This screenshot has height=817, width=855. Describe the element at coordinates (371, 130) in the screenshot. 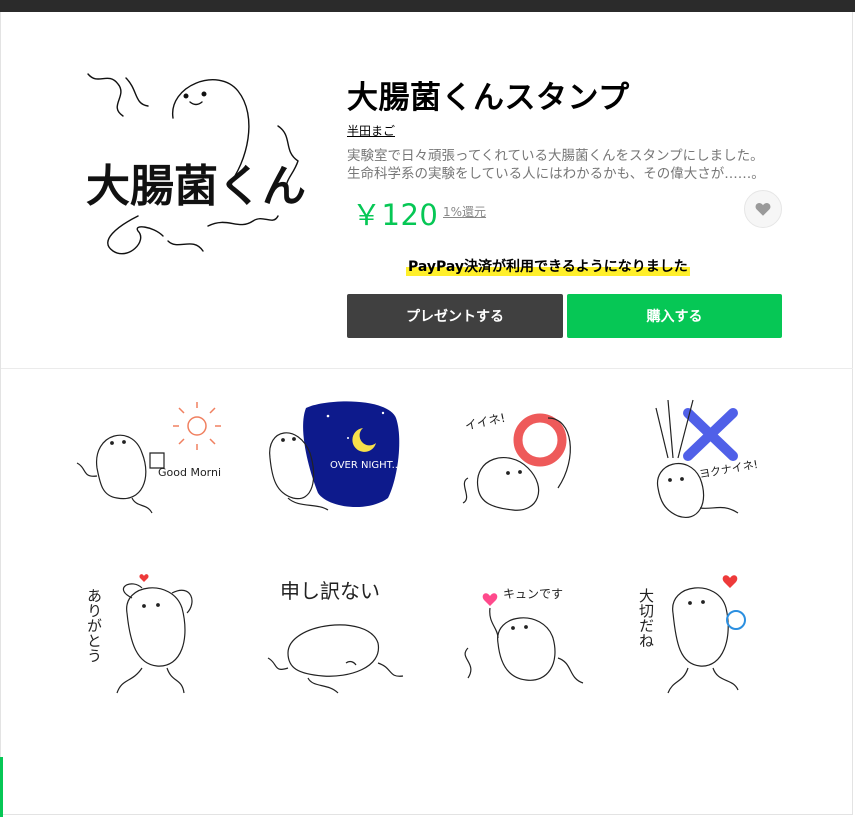

I see `author-link: 半田まご` at that location.